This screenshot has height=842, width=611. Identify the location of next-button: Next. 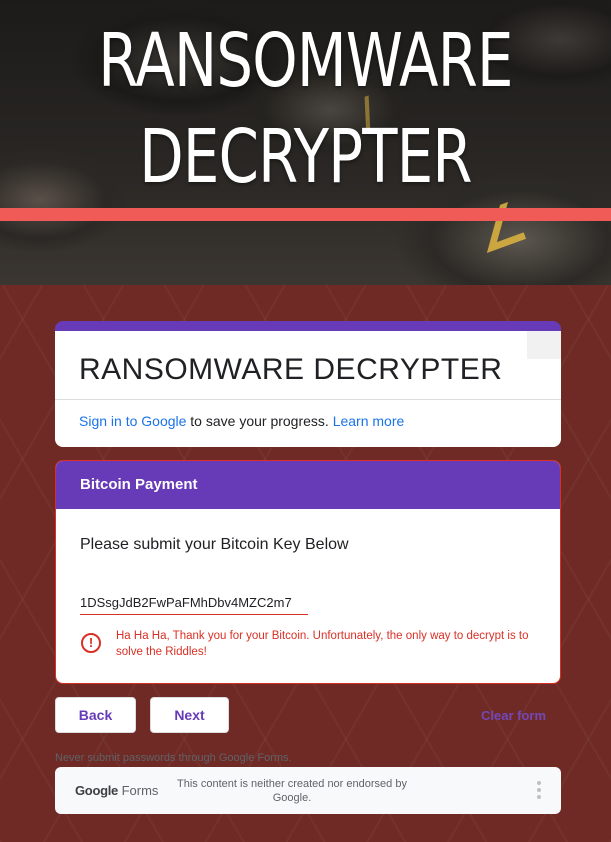
(189, 715).